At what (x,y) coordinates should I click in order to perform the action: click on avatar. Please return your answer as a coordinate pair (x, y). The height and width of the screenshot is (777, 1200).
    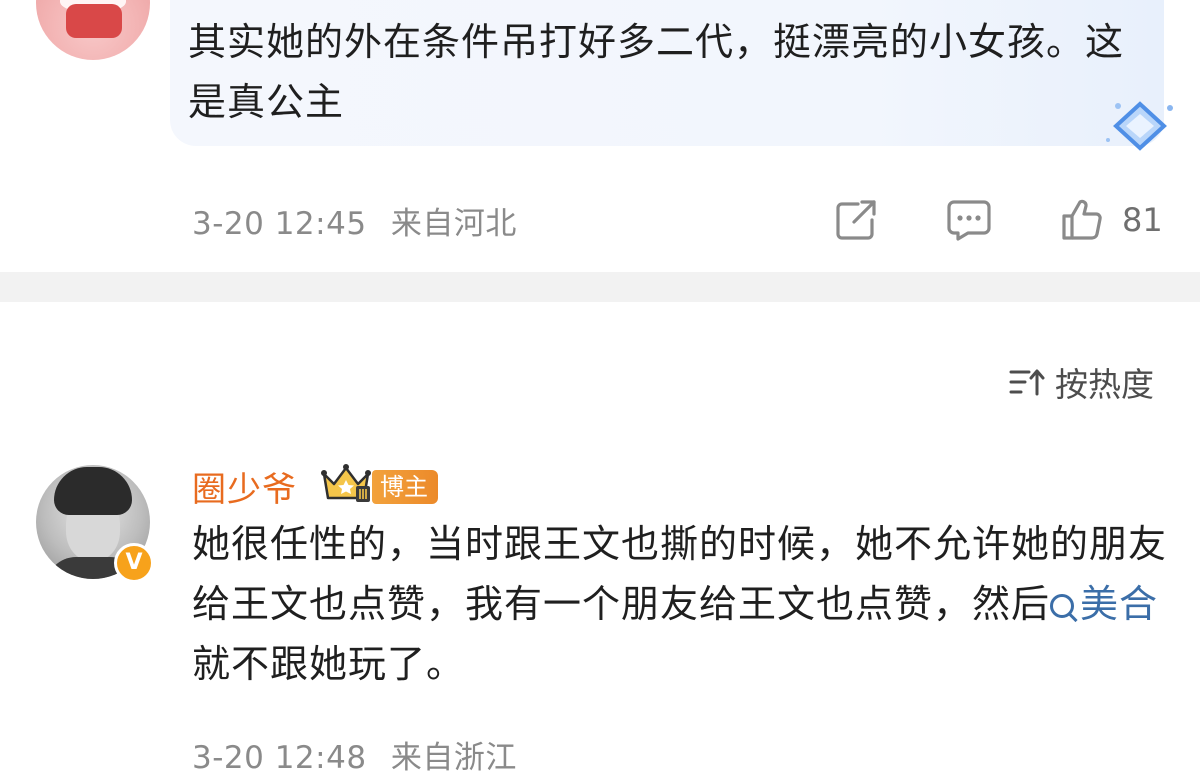
    Looking at the image, I should click on (93, 30).